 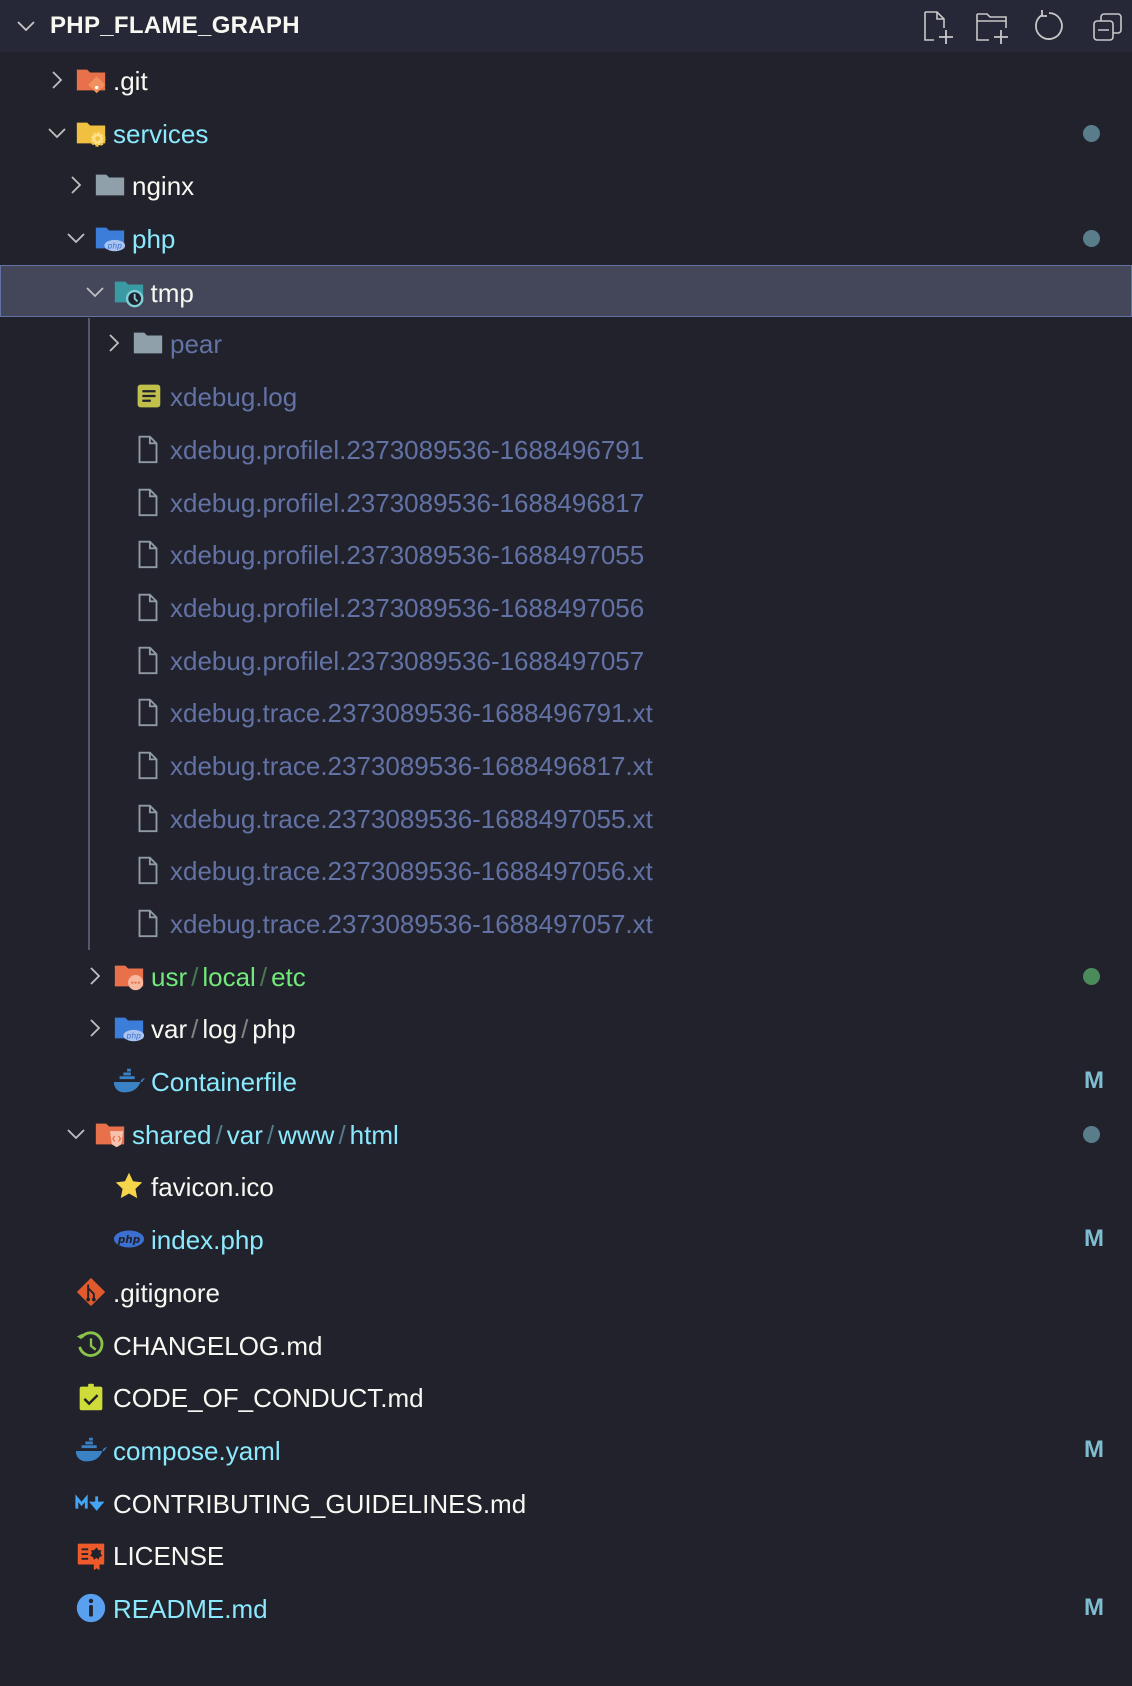 I want to click on tree-file: .gitignore, so click(x=566, y=1292).